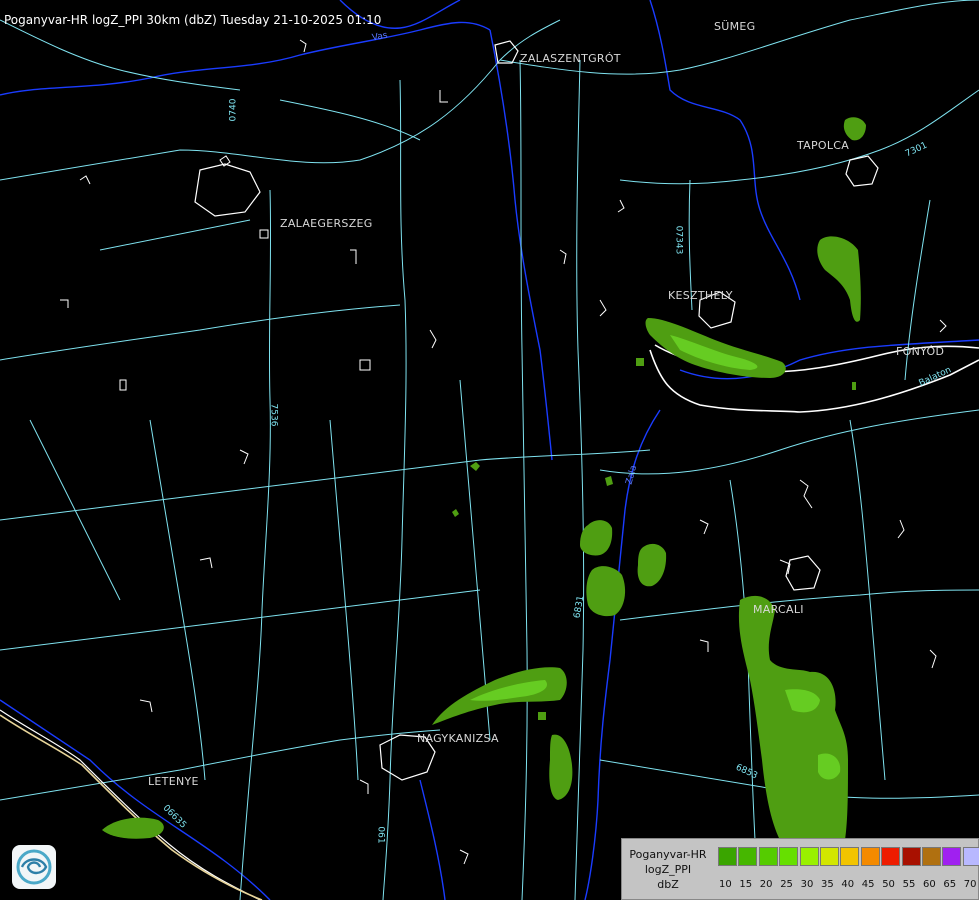 This screenshot has width=979, height=900. I want to click on city-label-zalaszentgrot: ZALASZENTGRÓT, so click(570, 58).